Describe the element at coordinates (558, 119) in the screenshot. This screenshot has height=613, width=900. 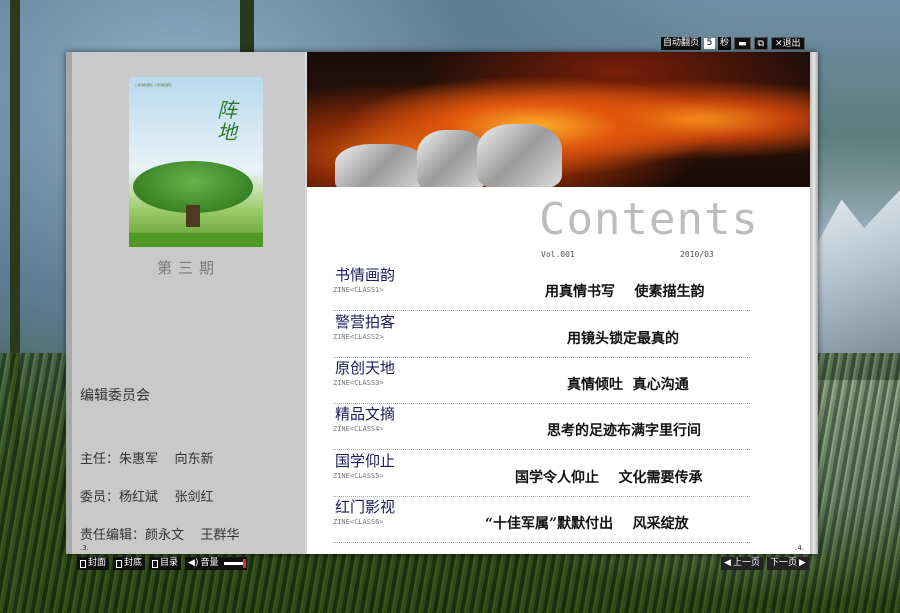
I see `firefighter-header-image` at that location.